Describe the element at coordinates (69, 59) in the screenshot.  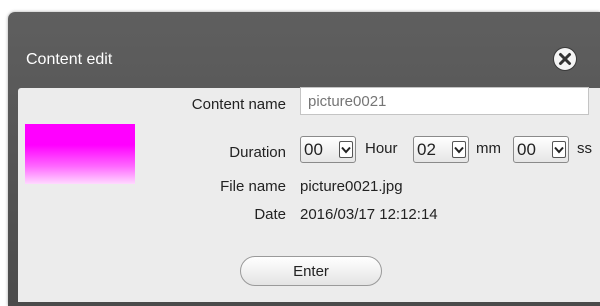
I see `dialog-title: Content edit` at that location.